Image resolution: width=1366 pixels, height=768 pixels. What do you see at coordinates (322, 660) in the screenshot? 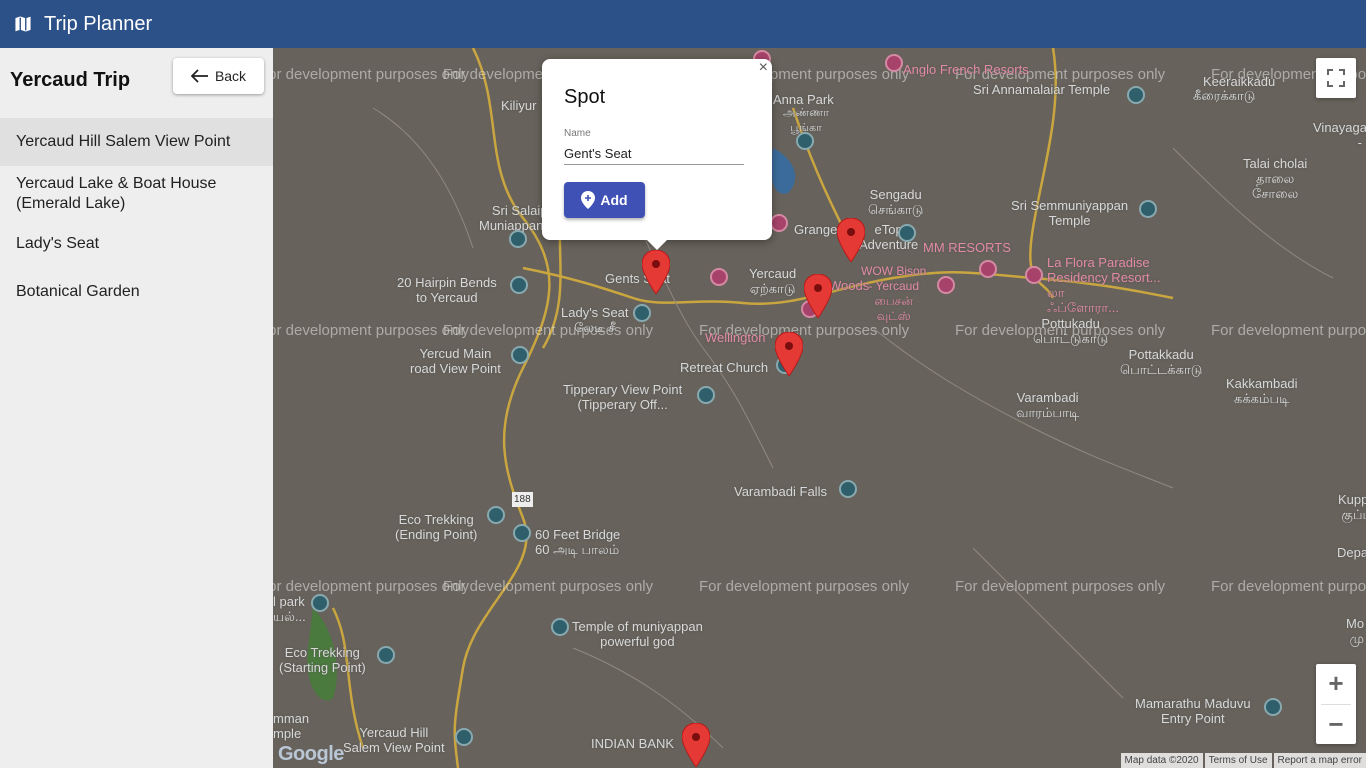
I see `map-label: Eco Trekking (Starting Point)` at bounding box center [322, 660].